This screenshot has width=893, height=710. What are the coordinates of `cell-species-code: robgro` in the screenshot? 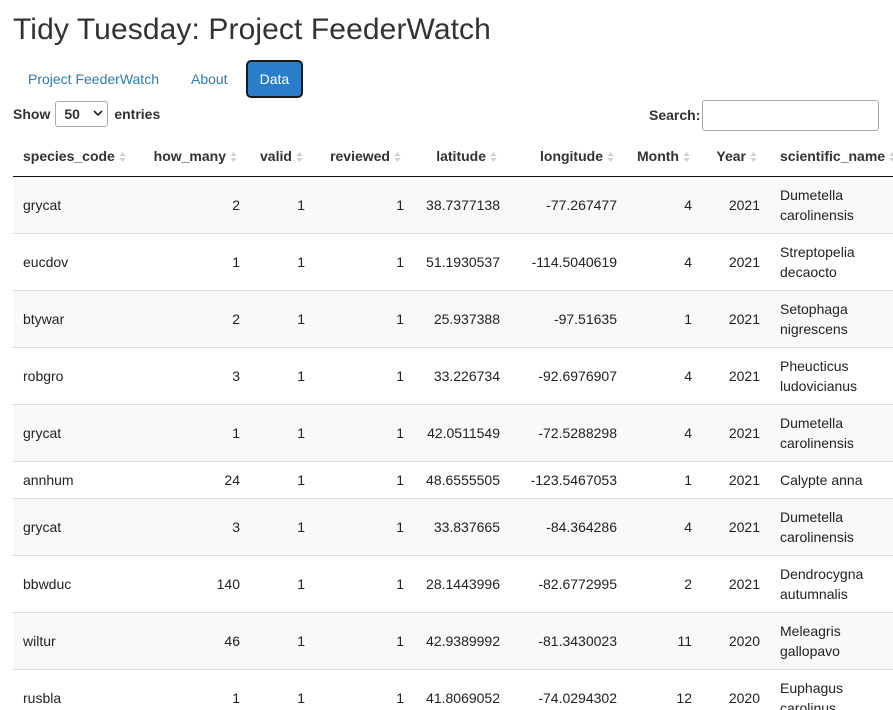 It's located at (76, 375).